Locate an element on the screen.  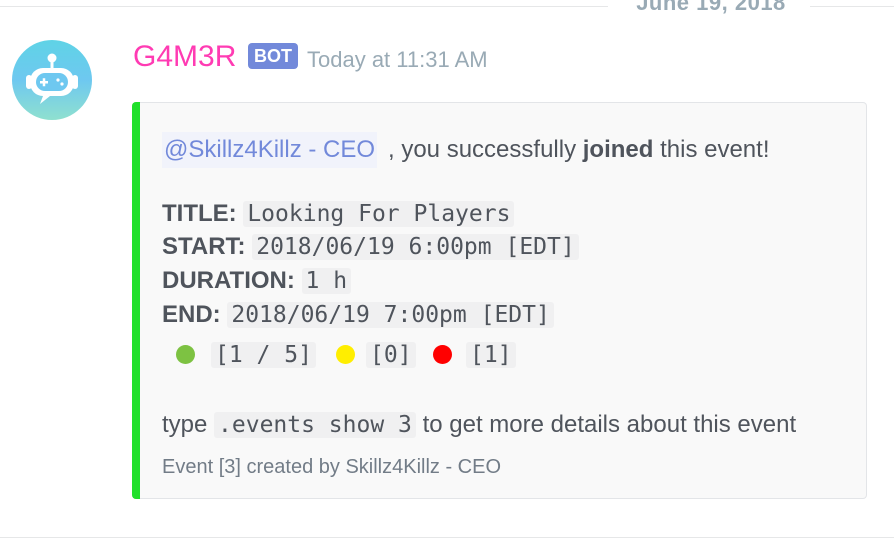
count-maybe-value: [0] is located at coordinates (391, 355).